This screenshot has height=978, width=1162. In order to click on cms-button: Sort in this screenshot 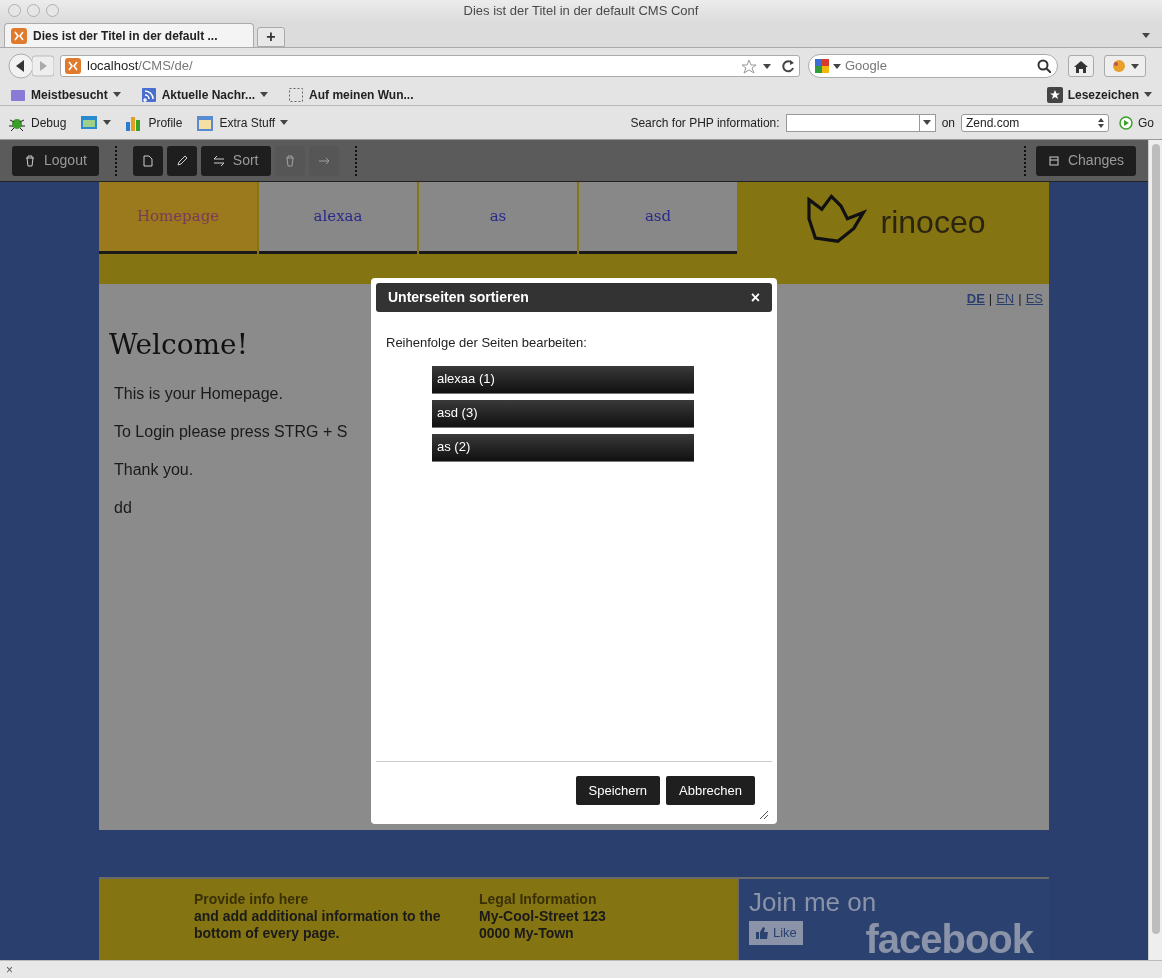, I will do `click(235, 160)`.